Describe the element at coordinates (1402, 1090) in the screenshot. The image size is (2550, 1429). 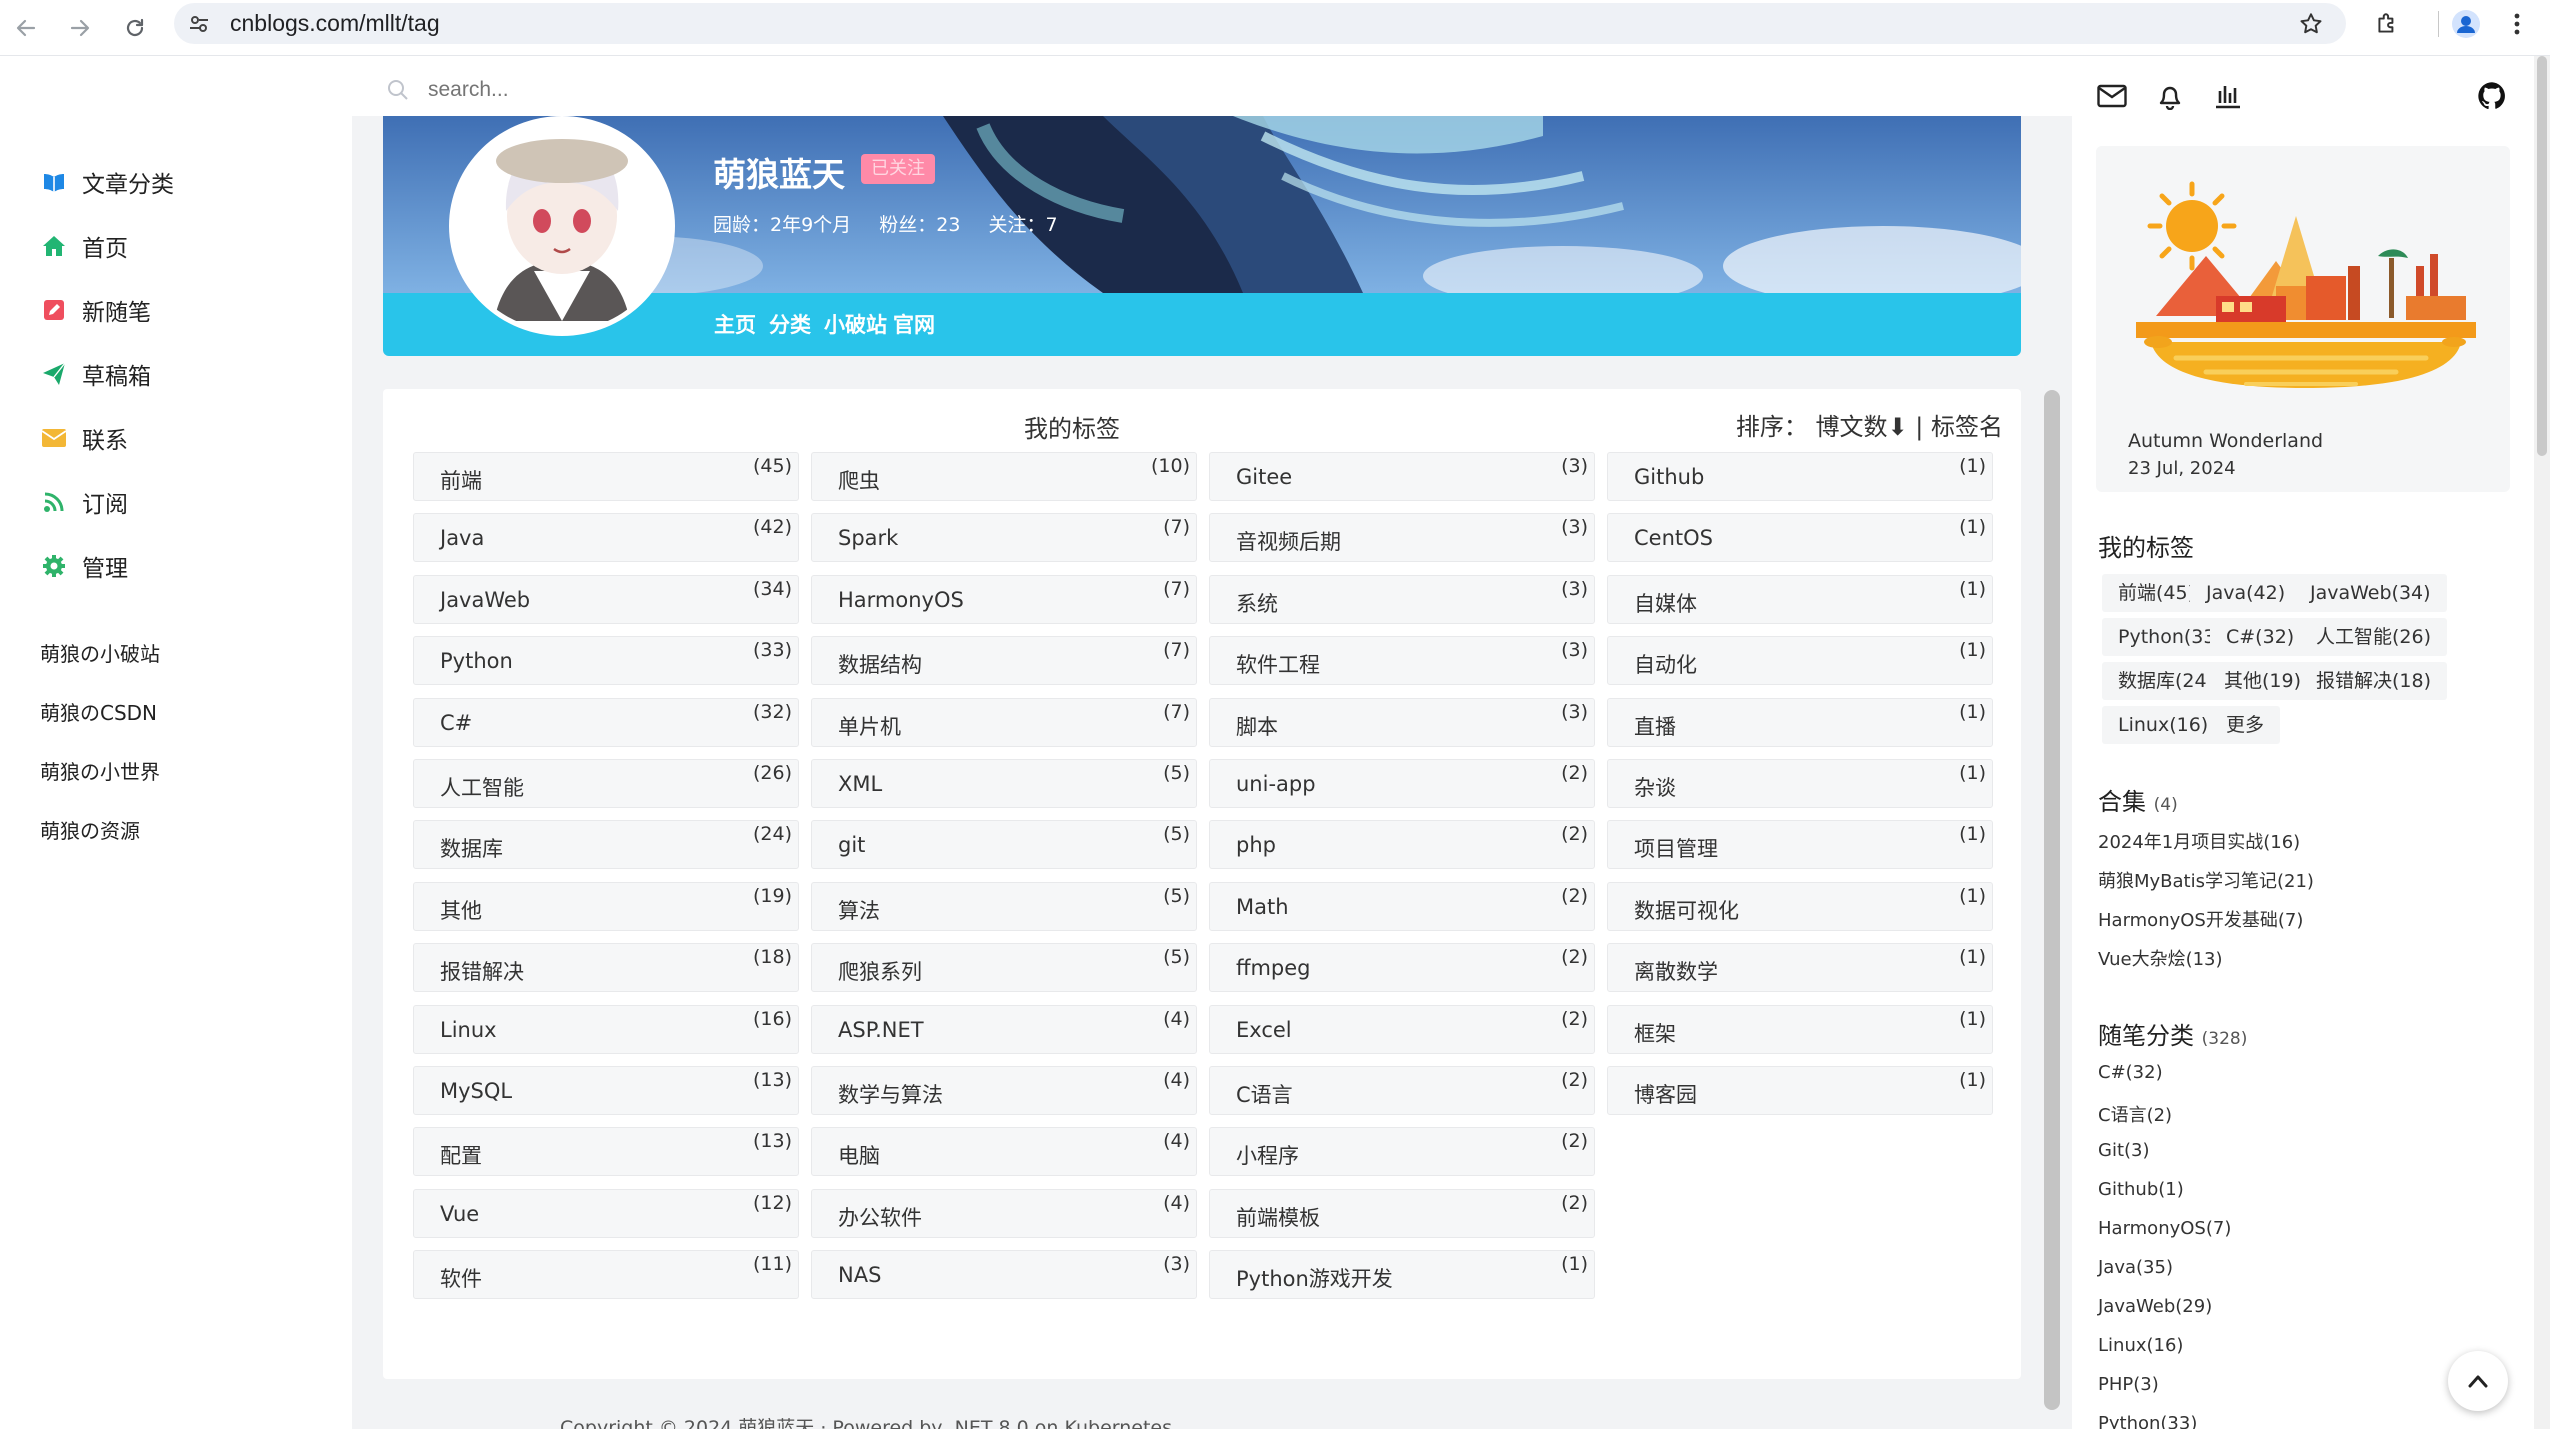
I see `tag-item: C语言 (2)` at that location.